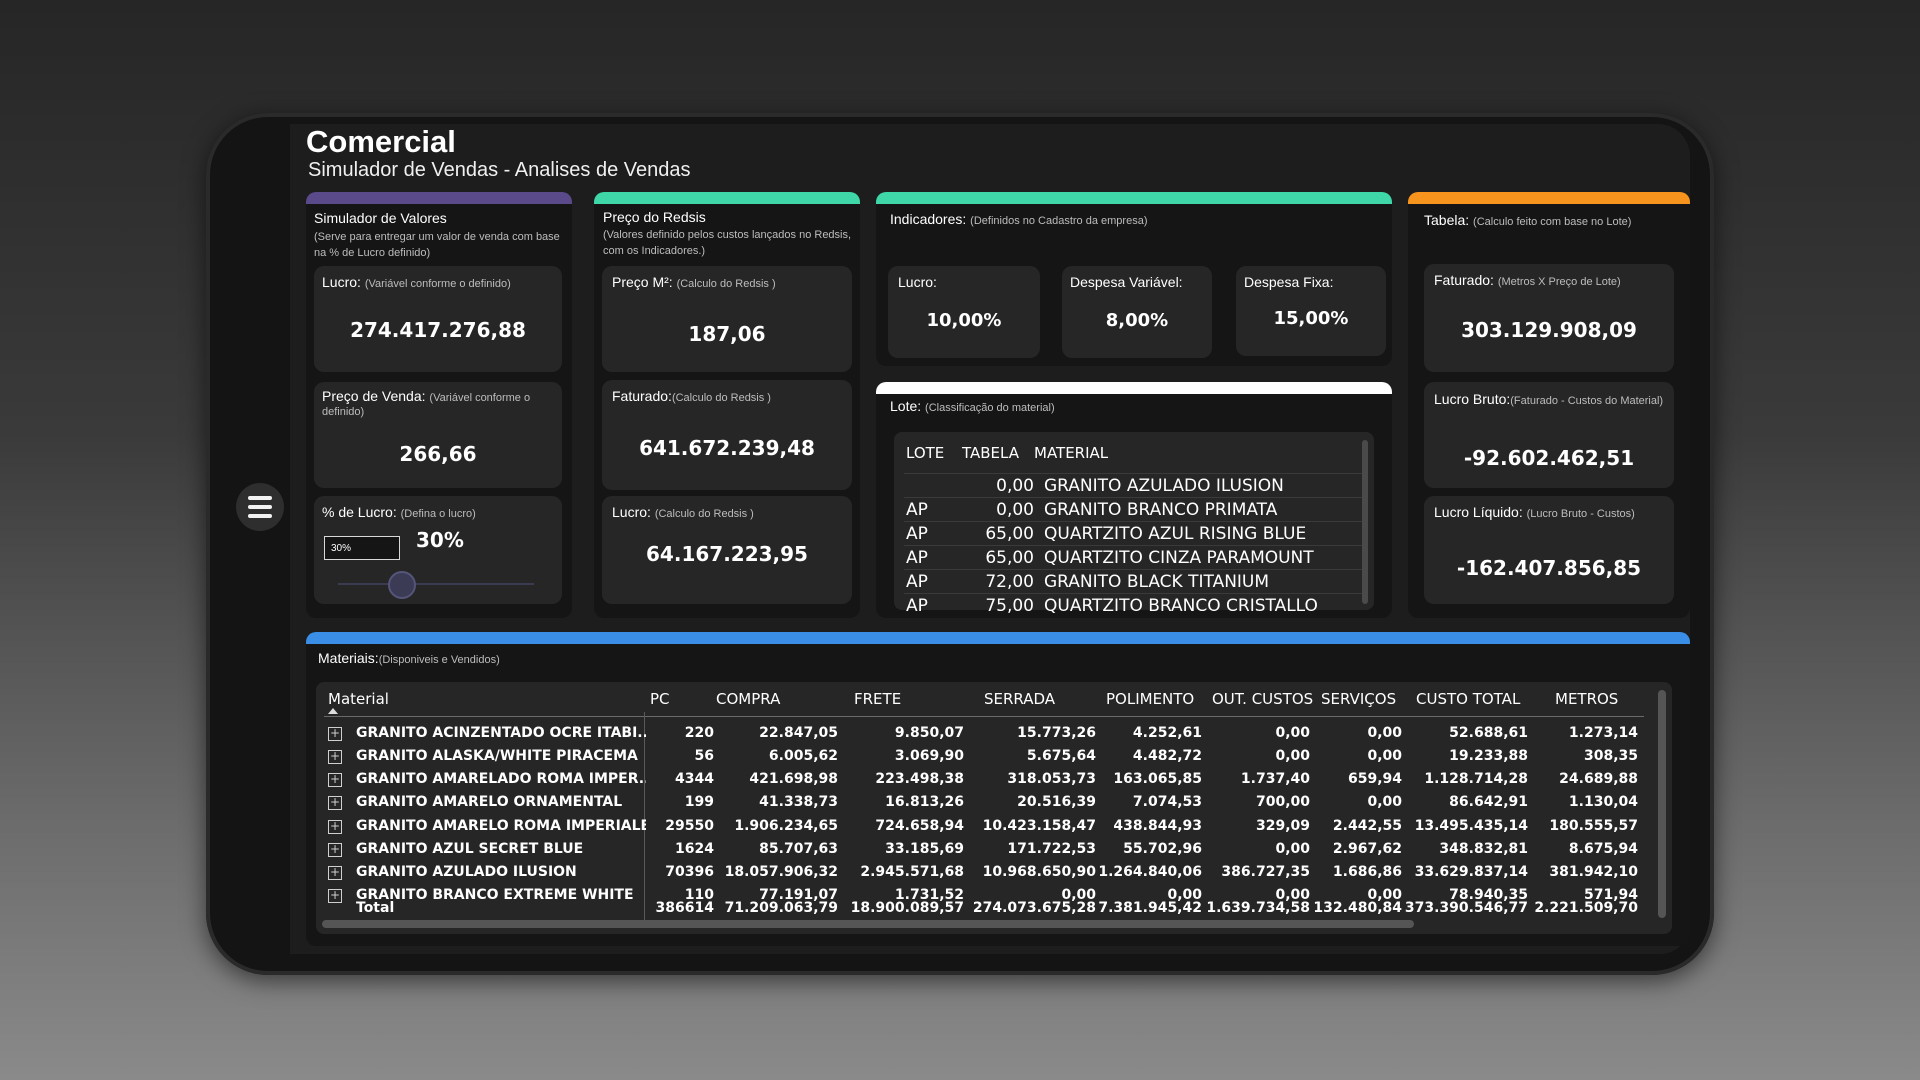  Describe the element at coordinates (1061, 756) in the screenshot. I see `table-cell: 5.675,64` at that location.